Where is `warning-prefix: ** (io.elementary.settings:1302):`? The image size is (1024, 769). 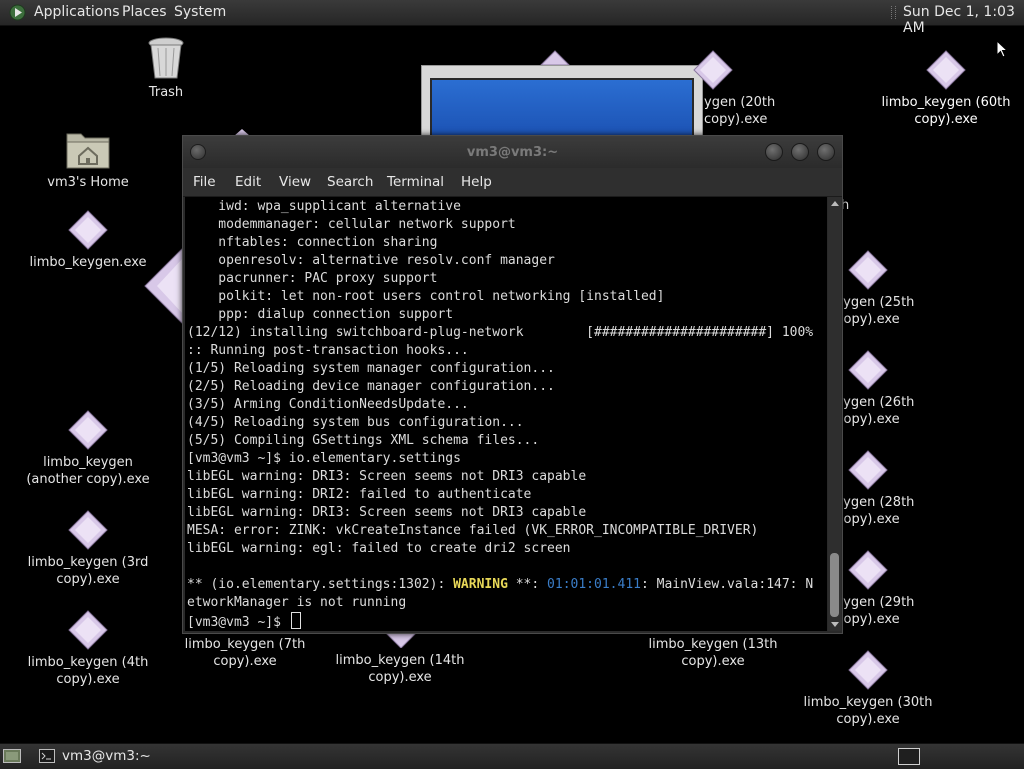 warning-prefix: ** (io.elementary.settings:1302): is located at coordinates (320, 584).